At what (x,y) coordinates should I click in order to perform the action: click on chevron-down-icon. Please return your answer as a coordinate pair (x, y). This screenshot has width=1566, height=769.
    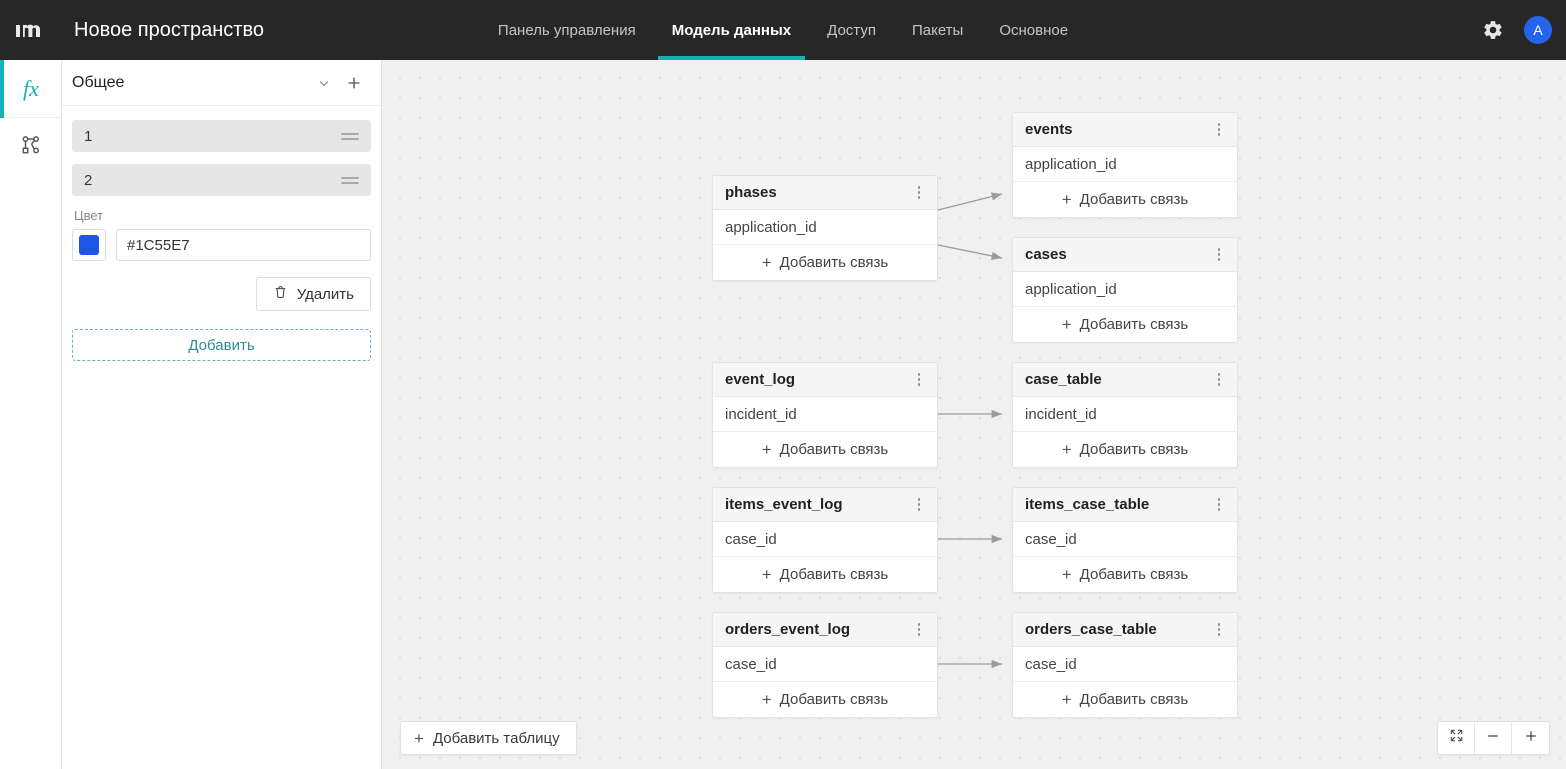
    Looking at the image, I should click on (324, 83).